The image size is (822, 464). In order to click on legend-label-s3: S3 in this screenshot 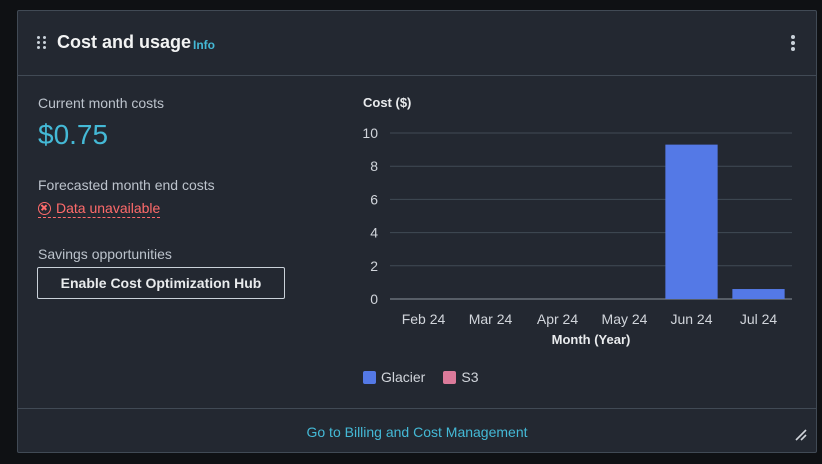, I will do `click(470, 377)`.